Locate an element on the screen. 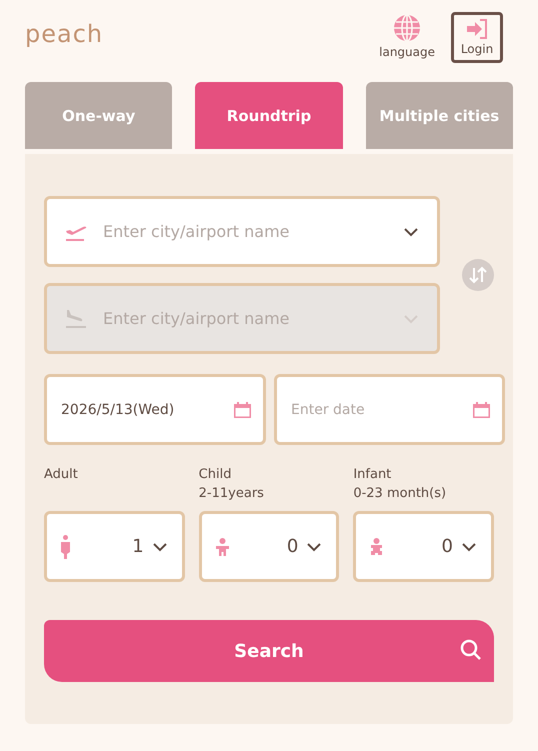  passenger-label: Child is located at coordinates (215, 474).